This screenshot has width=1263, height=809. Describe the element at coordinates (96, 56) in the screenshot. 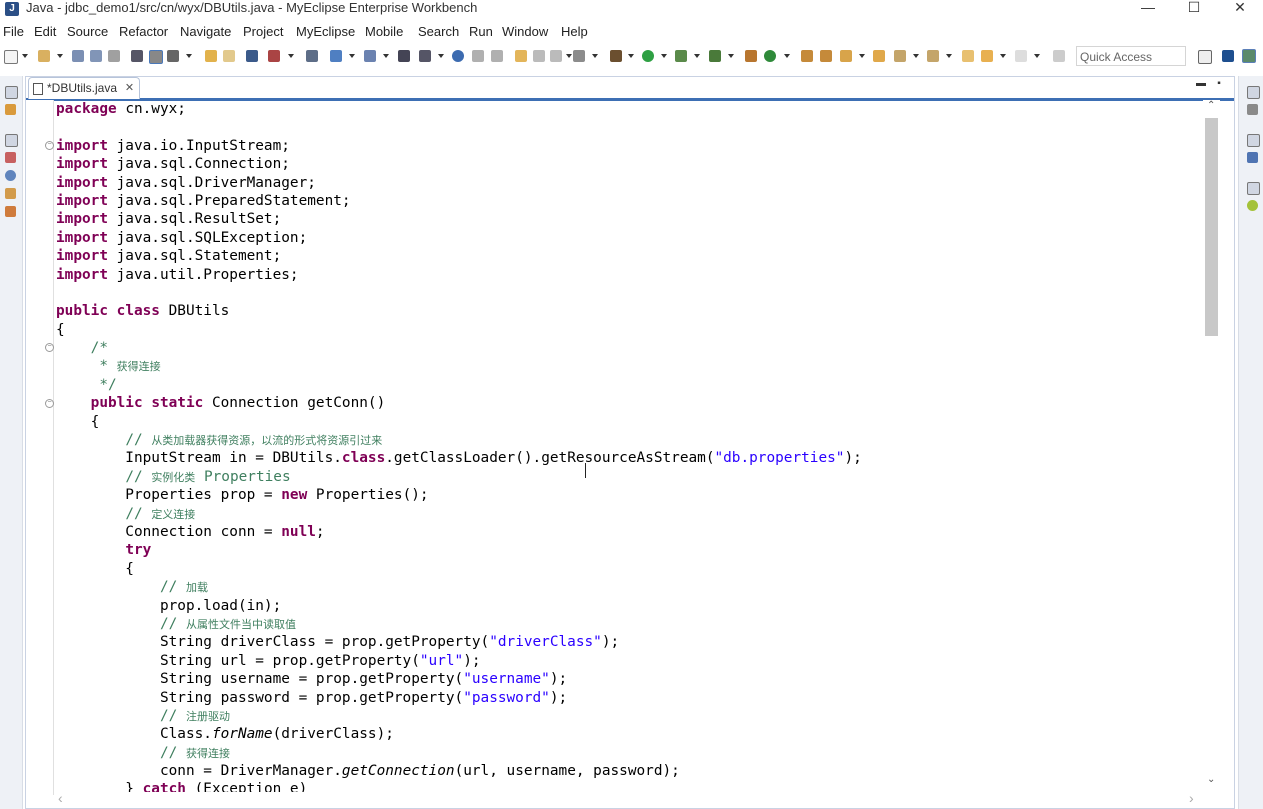

I see `save-all-icon` at that location.